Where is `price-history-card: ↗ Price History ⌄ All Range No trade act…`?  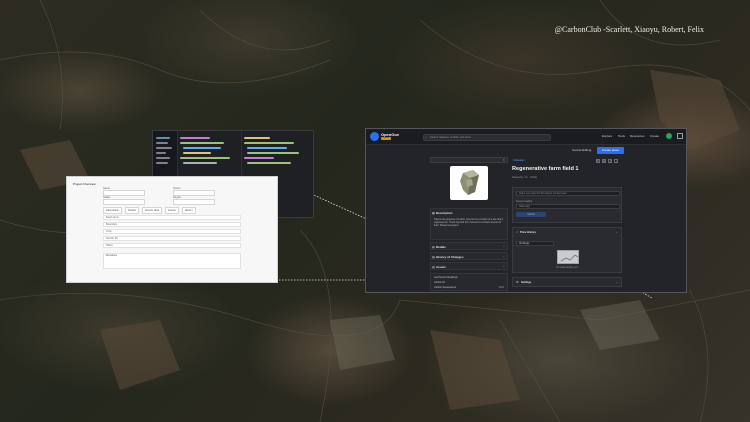 price-history-card: ↗ Price History ⌄ All Range No trade act… is located at coordinates (567, 250).